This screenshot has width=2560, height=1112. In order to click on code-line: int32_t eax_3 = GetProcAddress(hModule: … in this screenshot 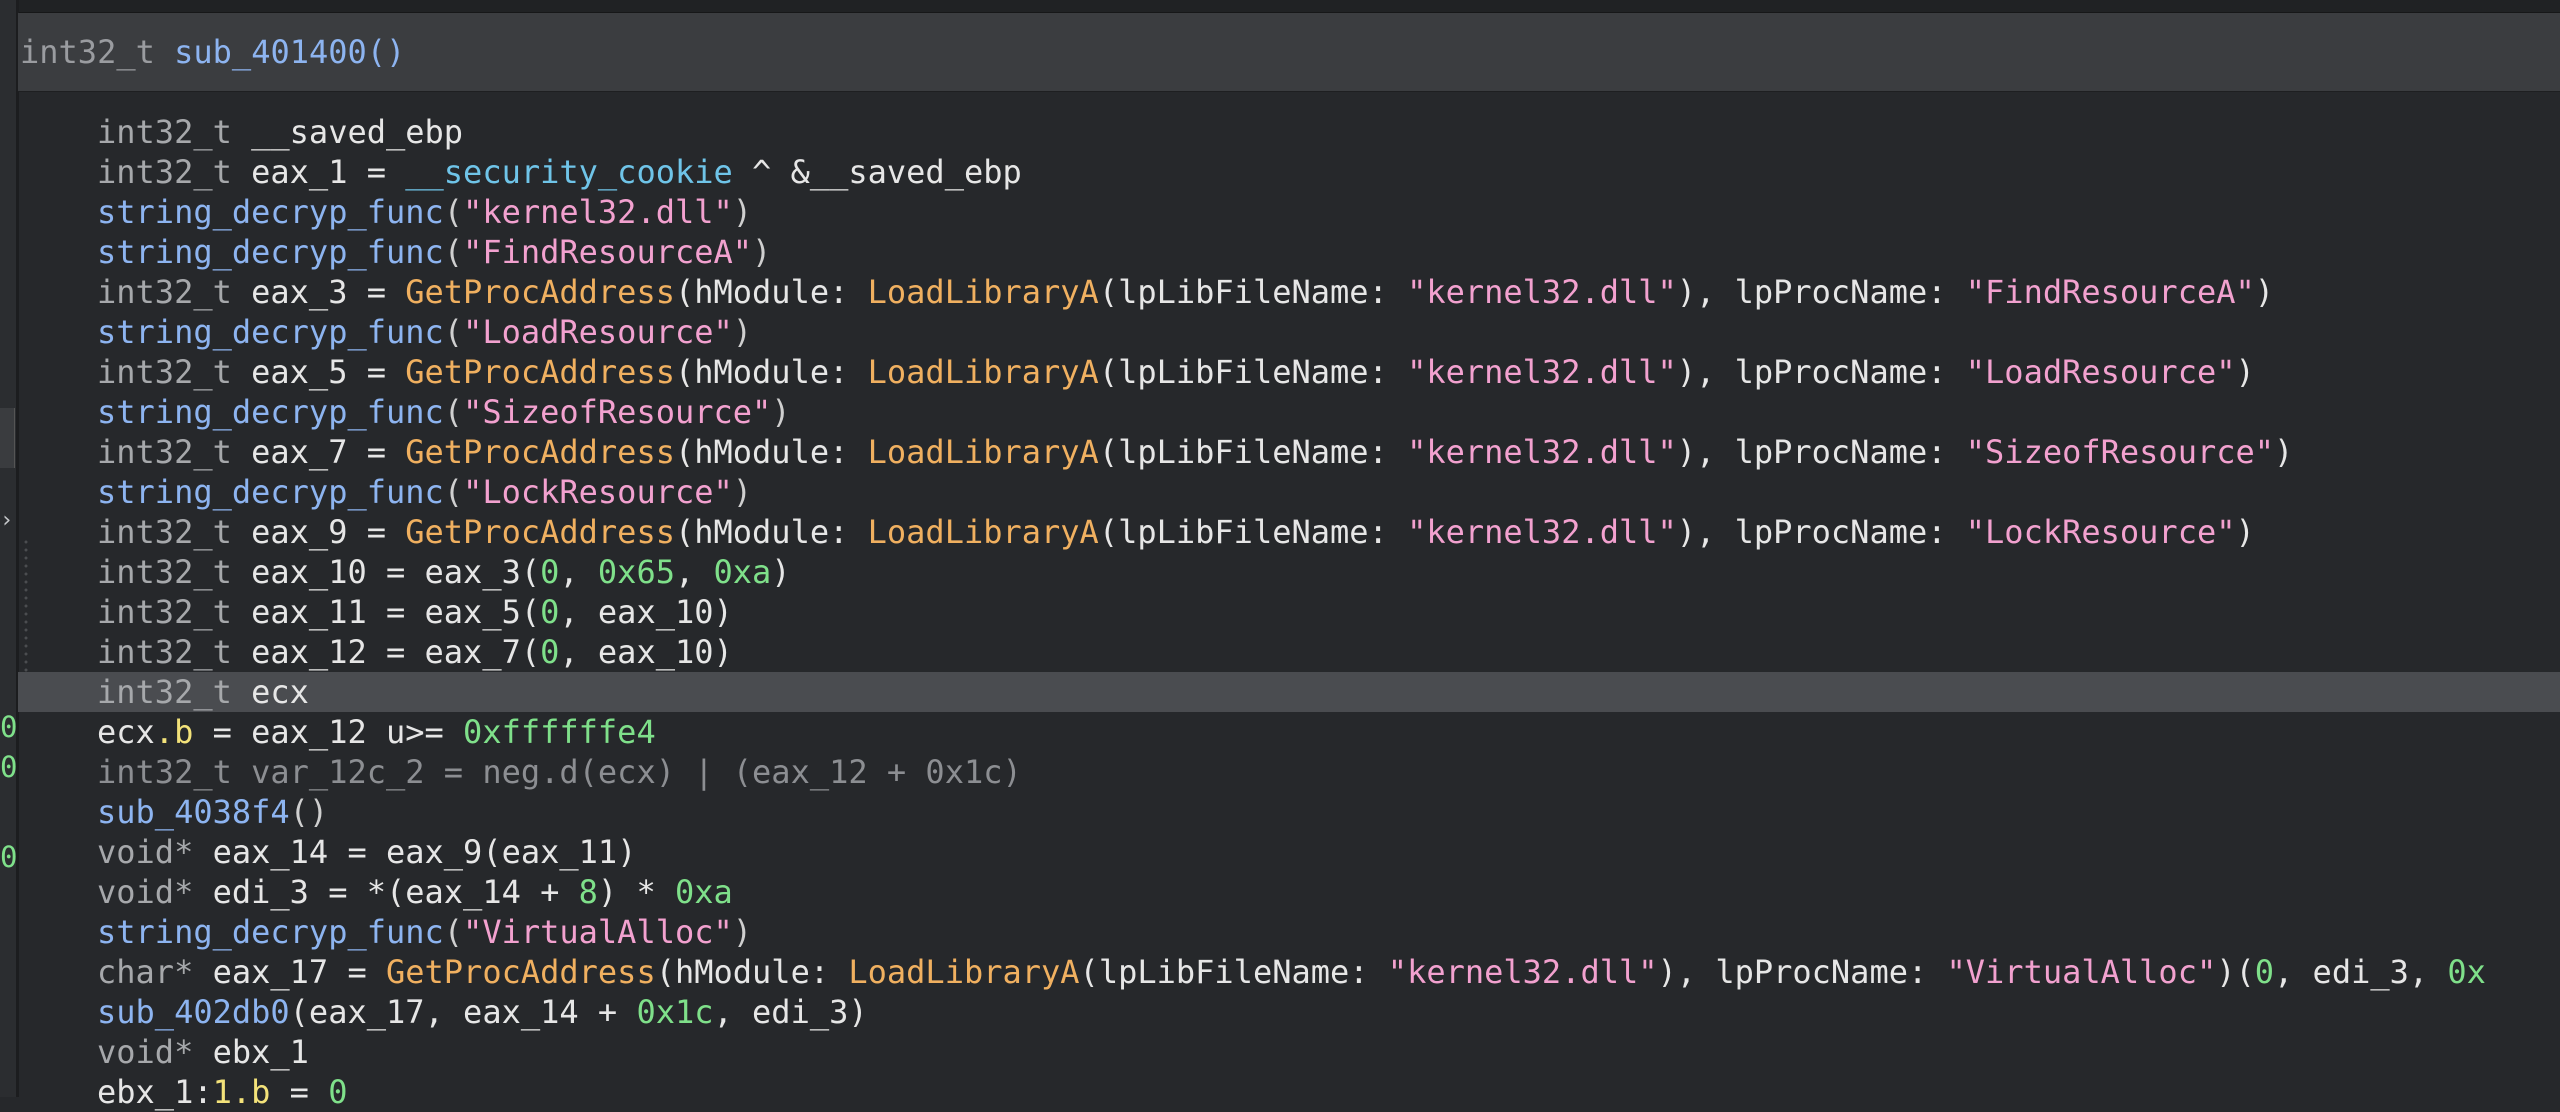, I will do `click(1289, 292)`.